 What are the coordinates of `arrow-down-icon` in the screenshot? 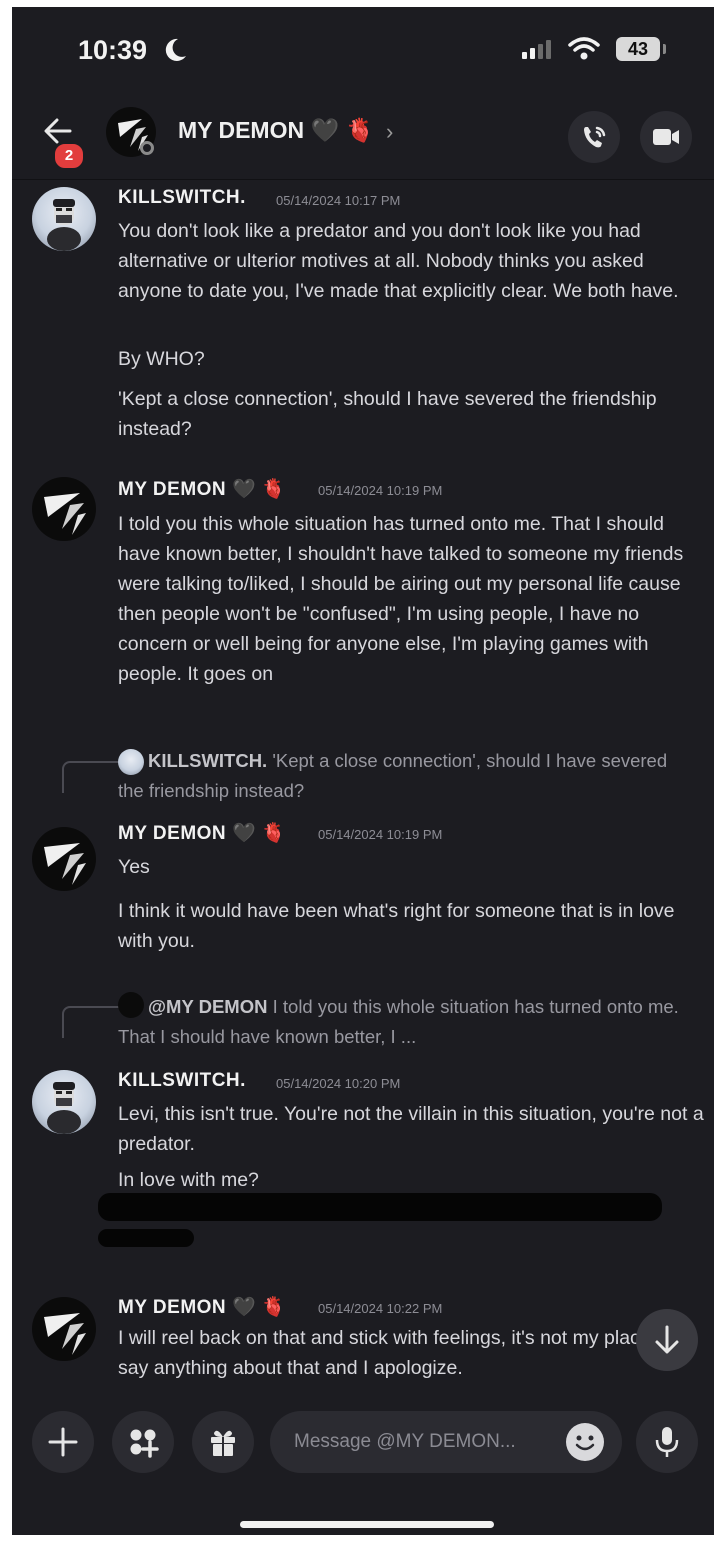 It's located at (667, 1339).